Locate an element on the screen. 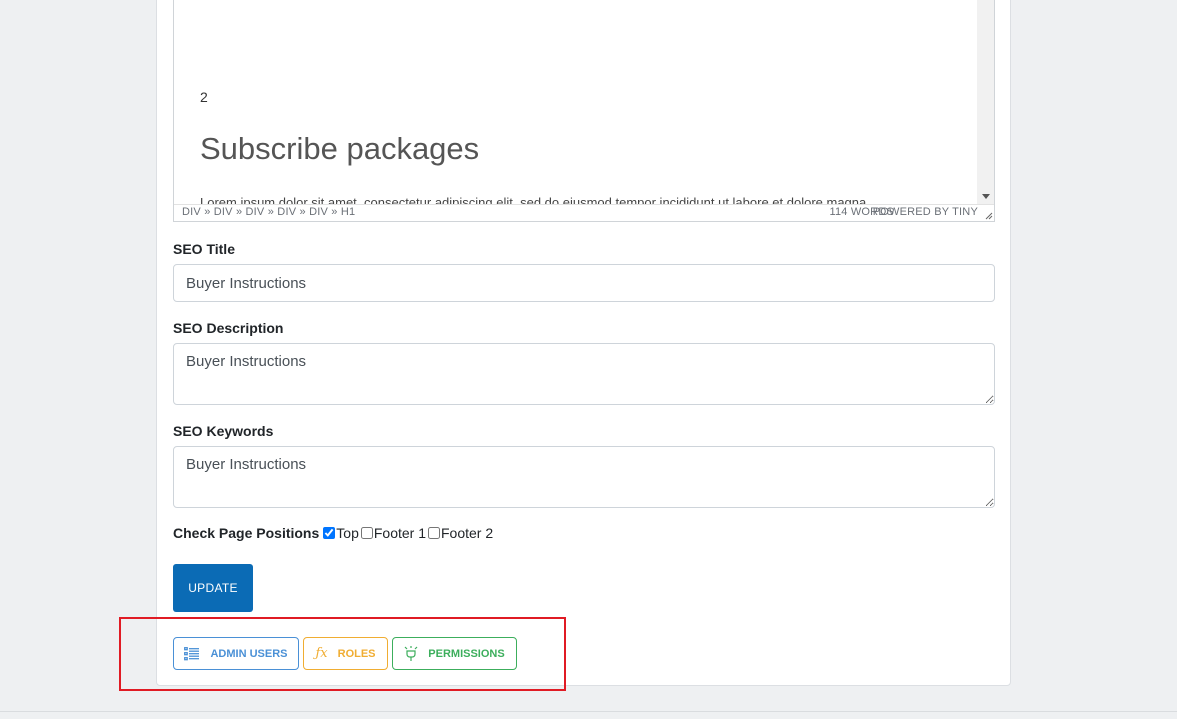 Image resolution: width=1177 pixels, height=719 pixels. element-path: DIV » DIV » DIV » DIV » DIV » H1 is located at coordinates (268, 212).